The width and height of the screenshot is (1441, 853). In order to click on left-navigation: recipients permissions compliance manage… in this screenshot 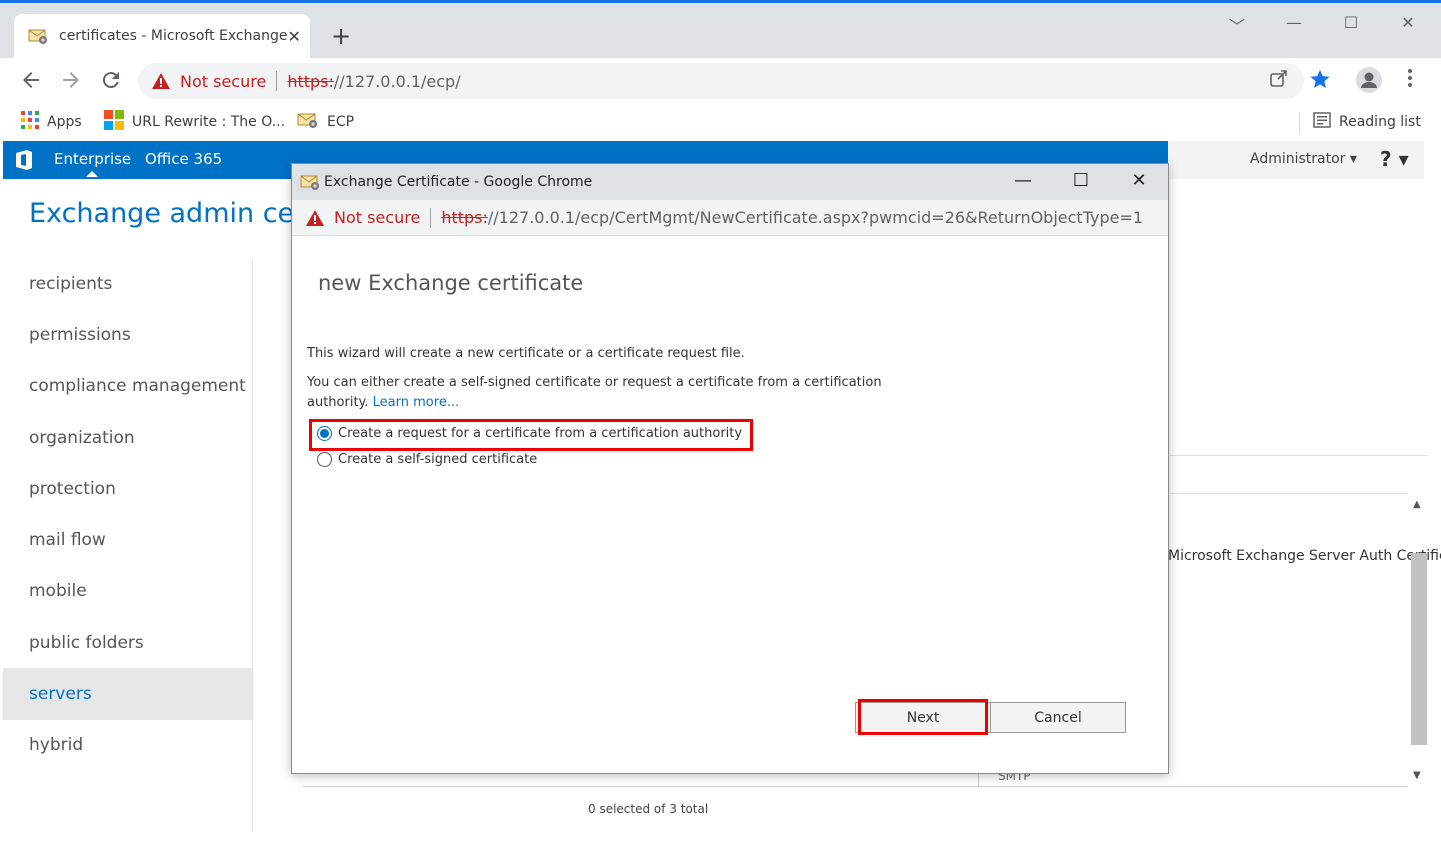, I will do `click(128, 514)`.